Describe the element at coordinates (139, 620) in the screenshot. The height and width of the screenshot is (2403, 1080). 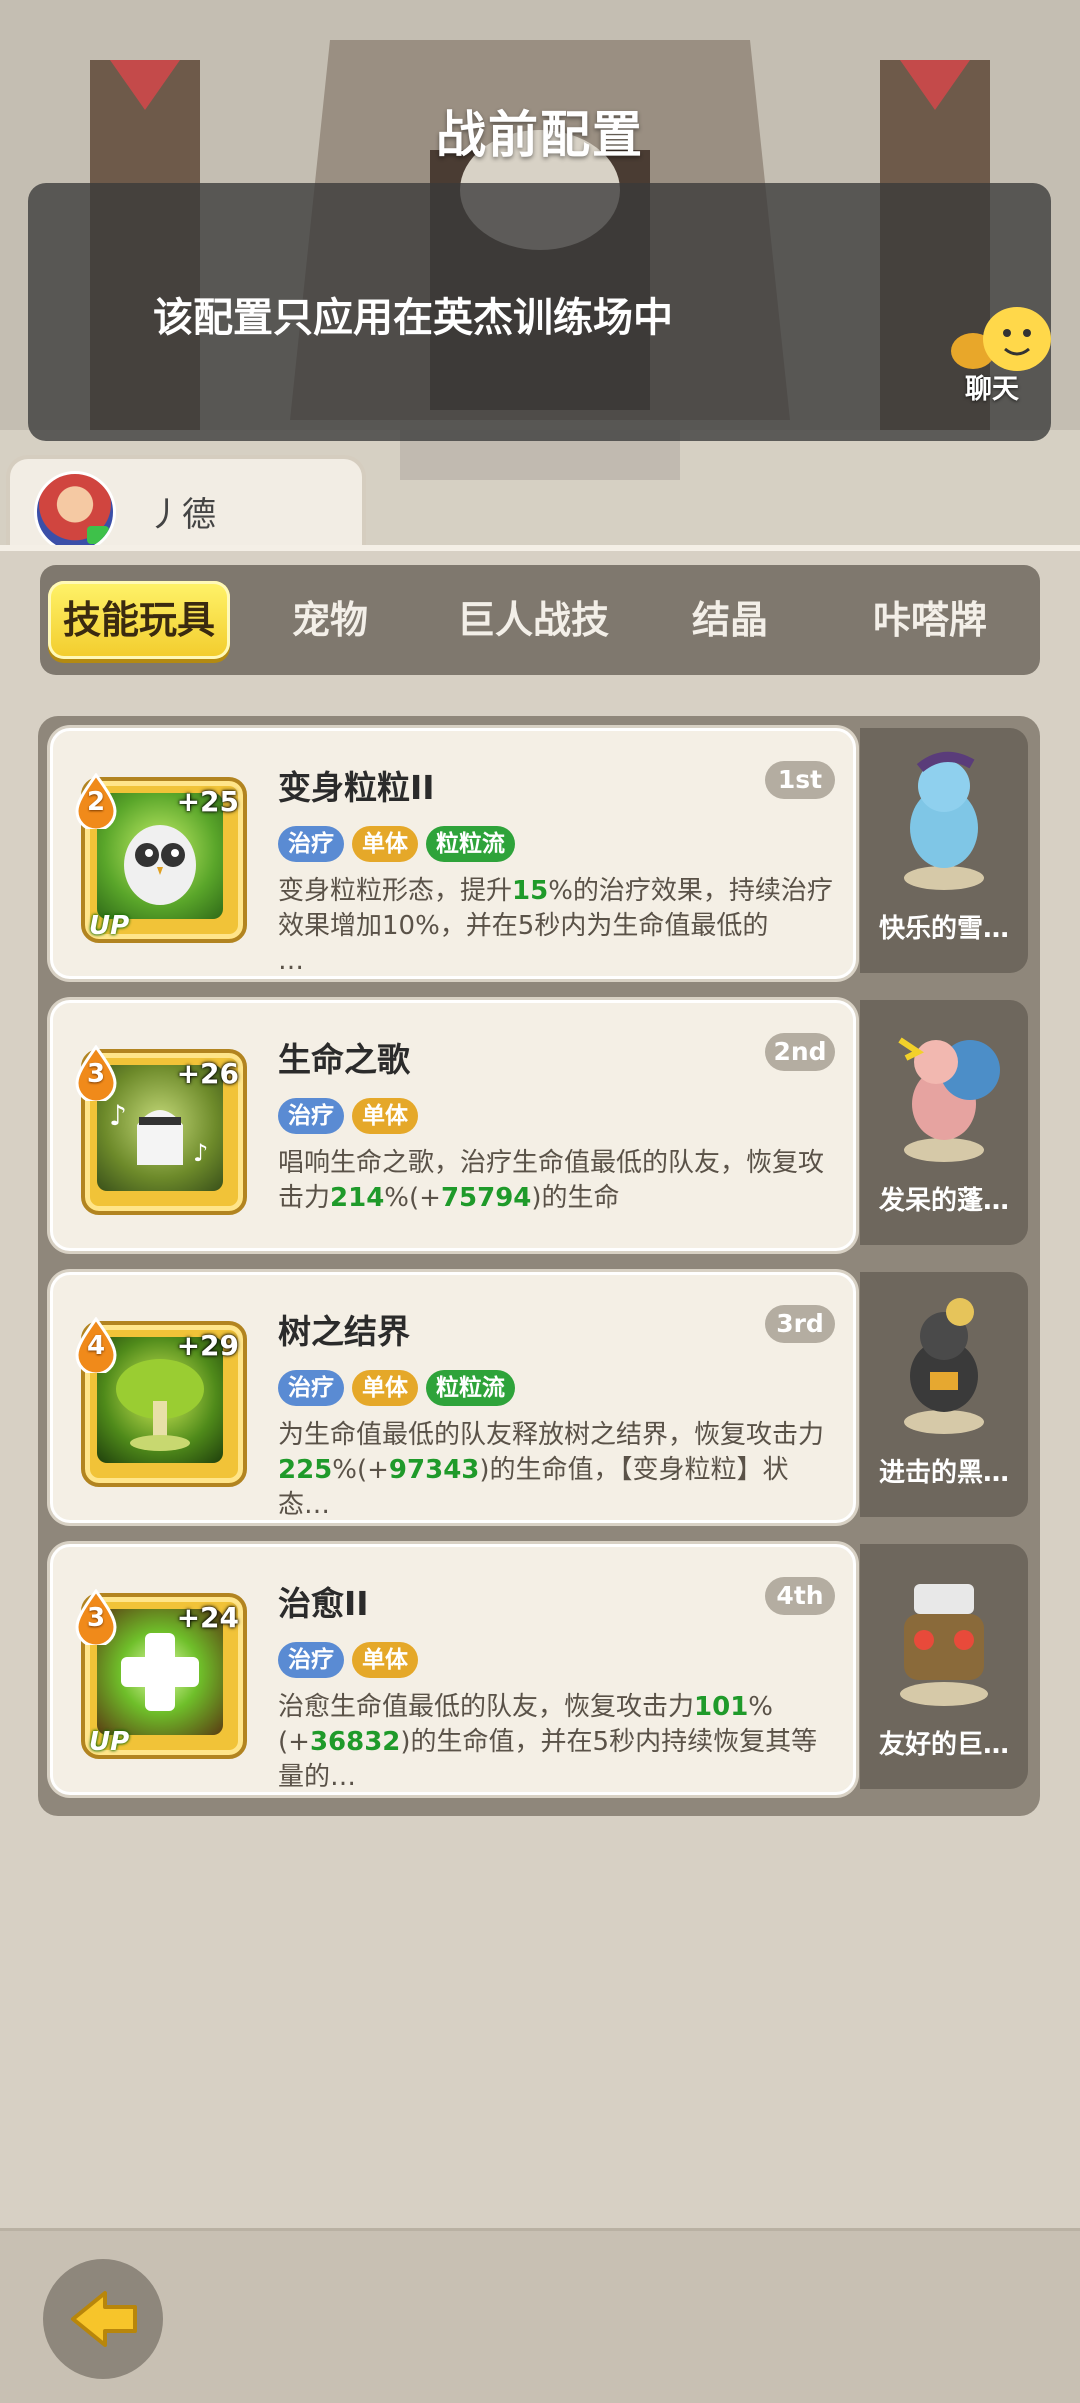
I see `tab-skill-toys: 技能玩具` at that location.